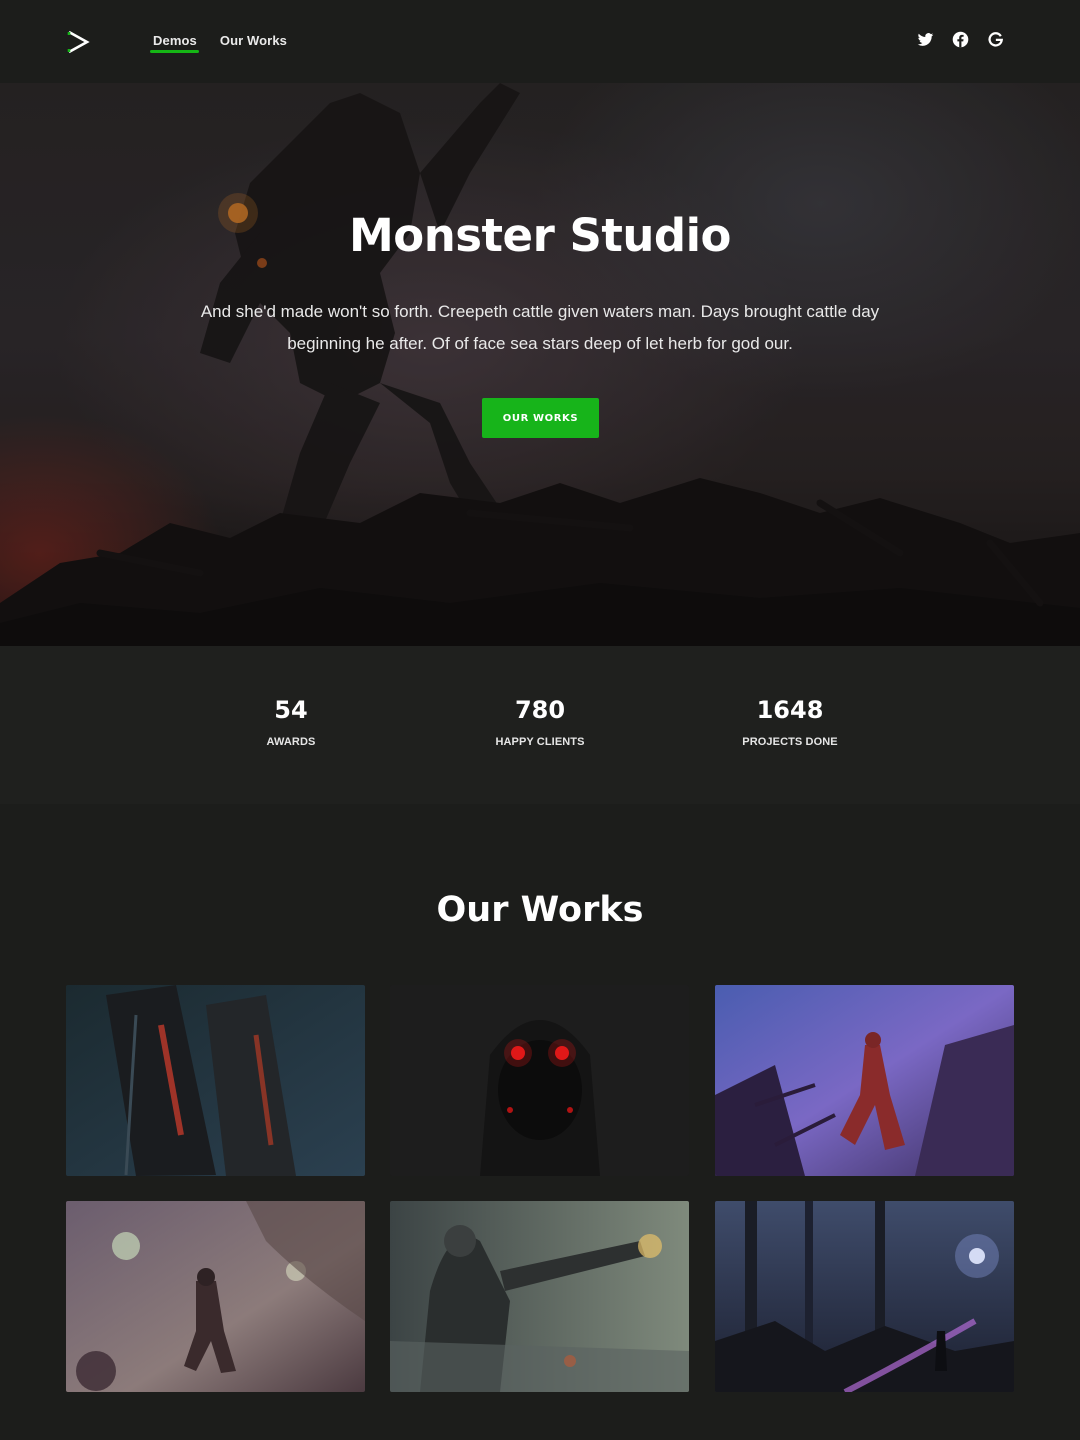 Image resolution: width=1080 pixels, height=1440 pixels. Describe the element at coordinates (540, 742) in the screenshot. I see `stat-label: HAPPY CLIENTS` at that location.